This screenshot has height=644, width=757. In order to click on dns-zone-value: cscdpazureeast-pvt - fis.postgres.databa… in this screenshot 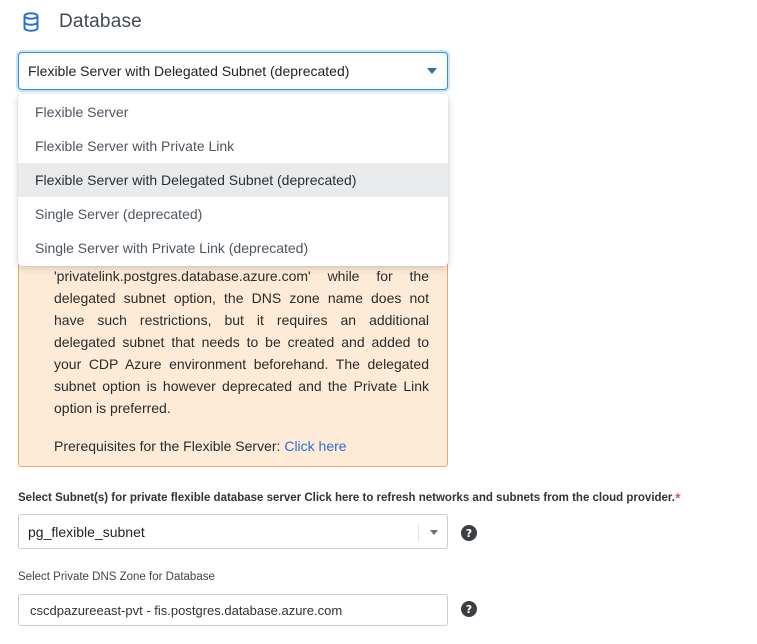, I will do `click(186, 610)`.